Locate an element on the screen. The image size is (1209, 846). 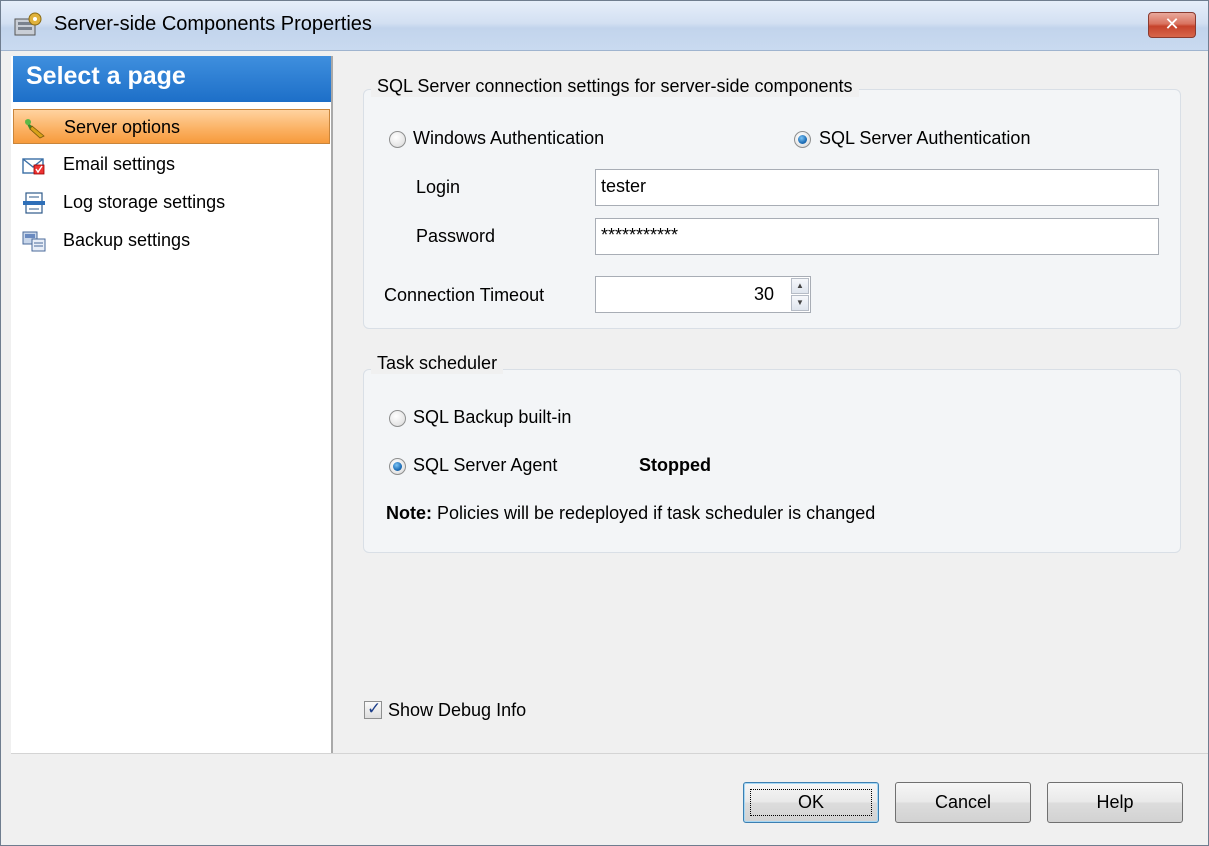
backup-icon is located at coordinates (34, 241).